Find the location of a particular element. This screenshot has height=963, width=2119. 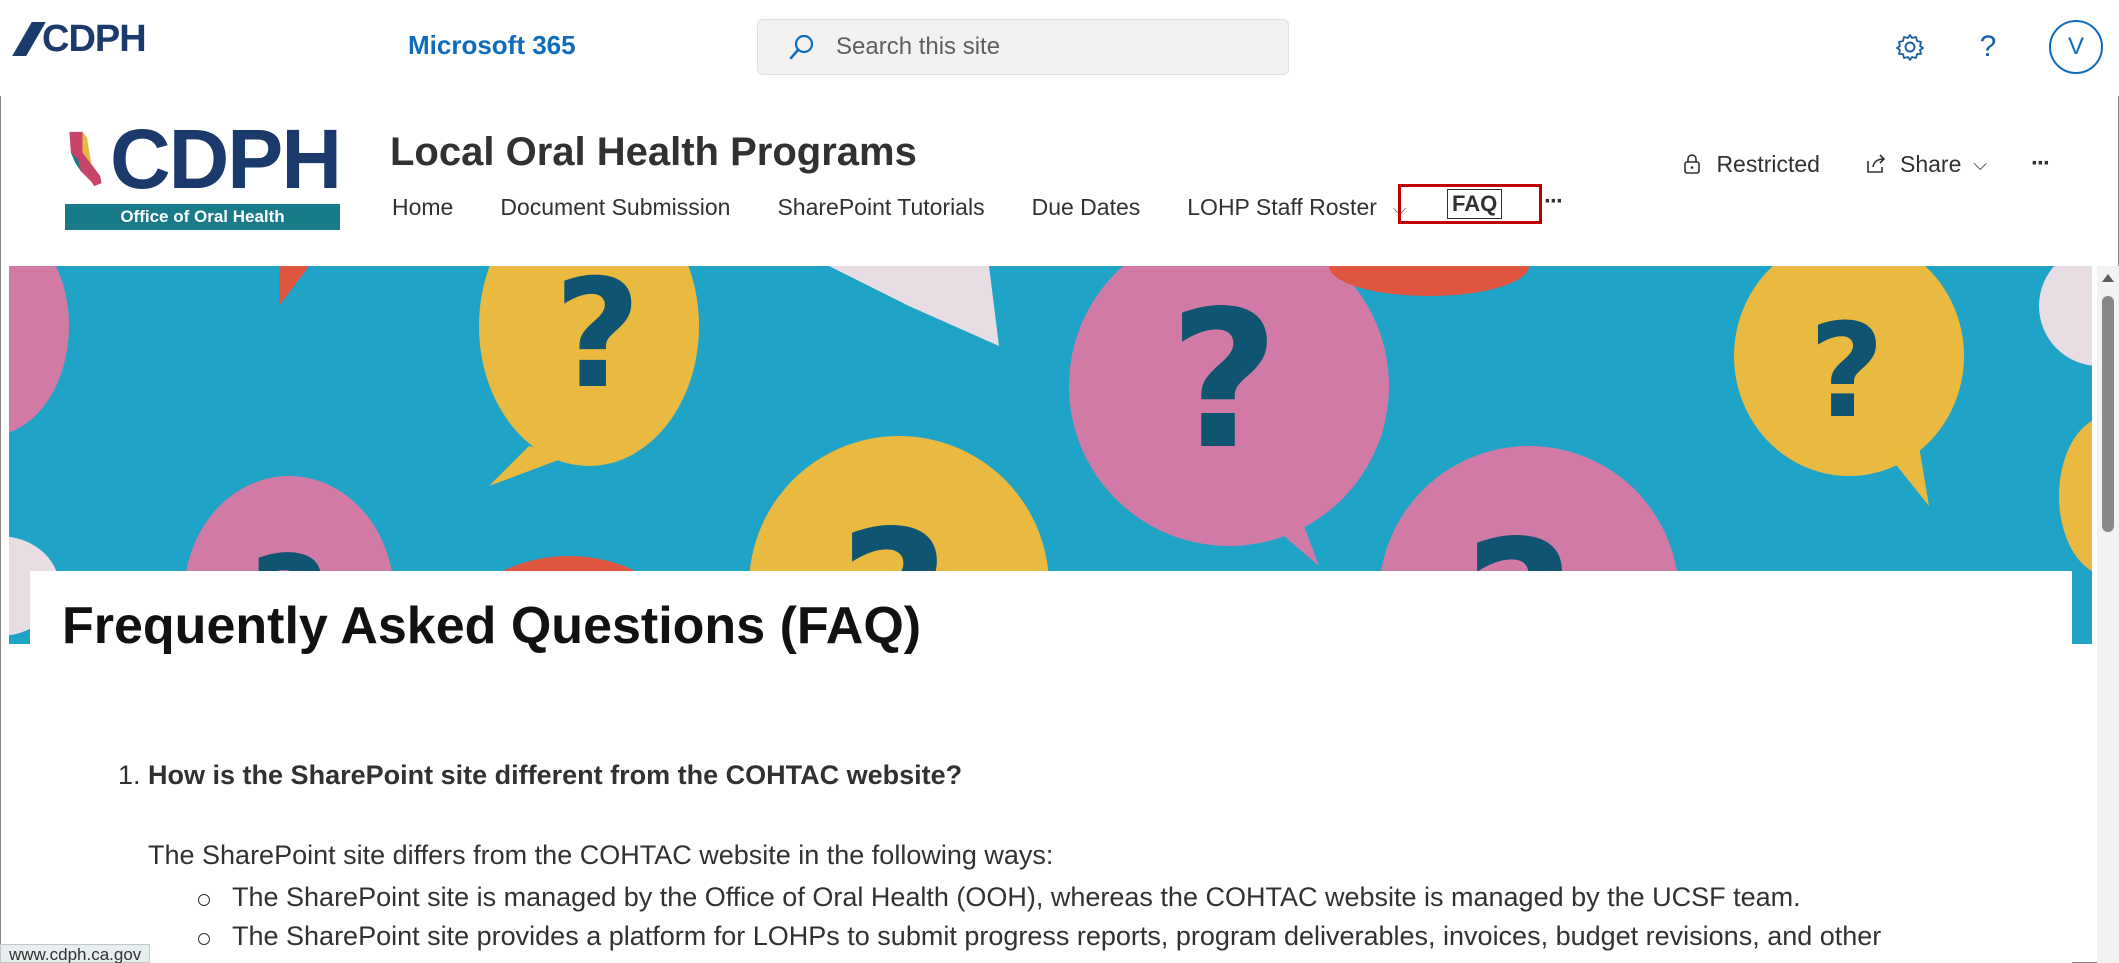

site-title: Local Oral Health Programs is located at coordinates (653, 152).